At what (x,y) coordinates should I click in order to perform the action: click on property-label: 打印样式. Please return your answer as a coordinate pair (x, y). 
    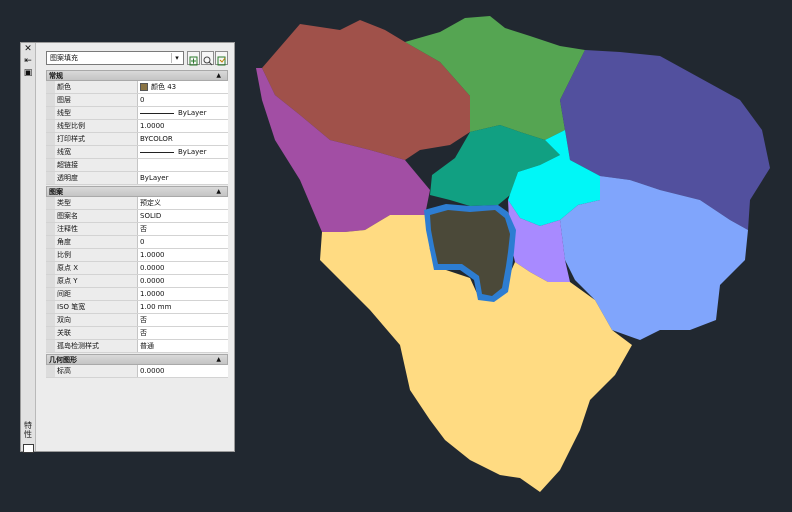
    Looking at the image, I should click on (96, 139).